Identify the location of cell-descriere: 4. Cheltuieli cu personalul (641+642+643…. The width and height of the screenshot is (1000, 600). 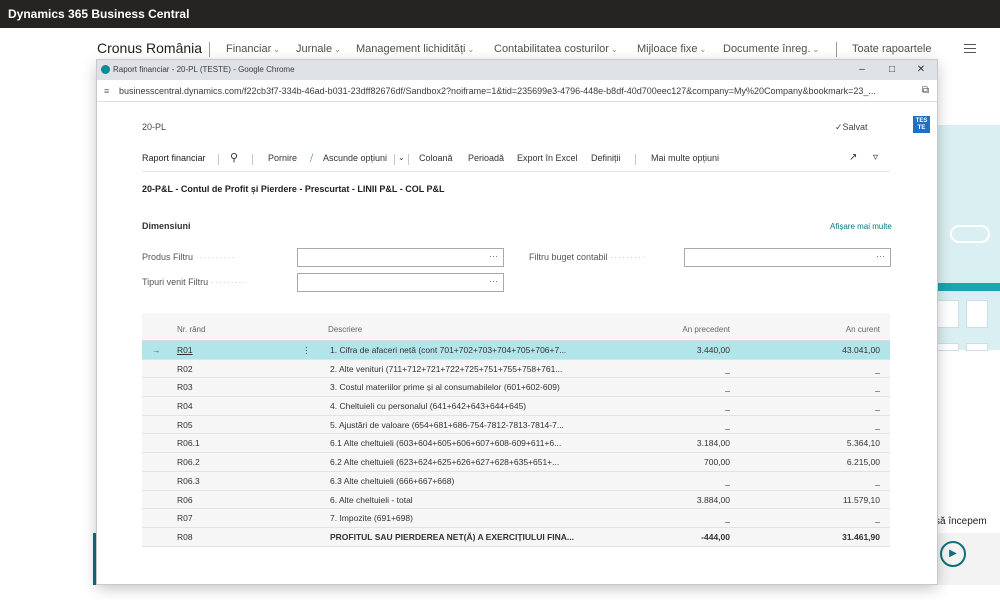
(428, 406).